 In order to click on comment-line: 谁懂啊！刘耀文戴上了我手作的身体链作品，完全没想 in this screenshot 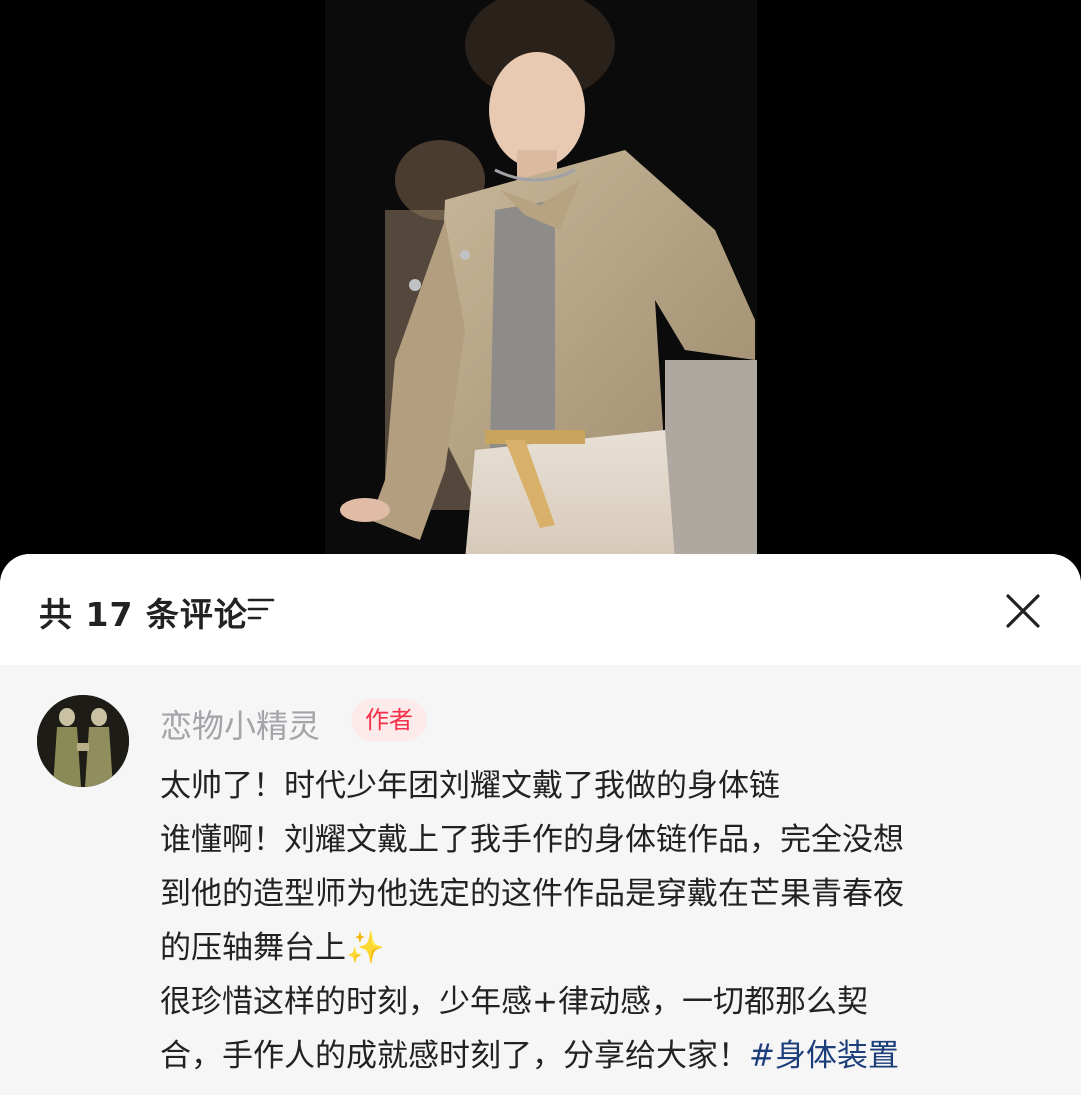, I will do `click(532, 840)`.